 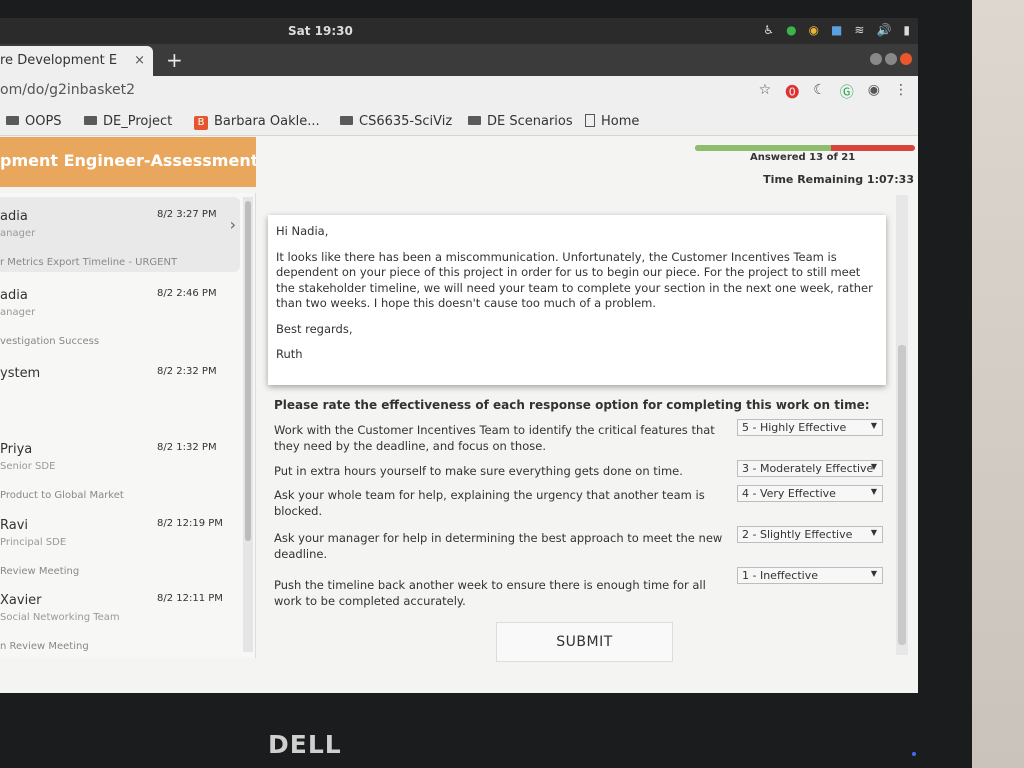 I want to click on b-bookmark-icon: B, so click(x=201, y=123).